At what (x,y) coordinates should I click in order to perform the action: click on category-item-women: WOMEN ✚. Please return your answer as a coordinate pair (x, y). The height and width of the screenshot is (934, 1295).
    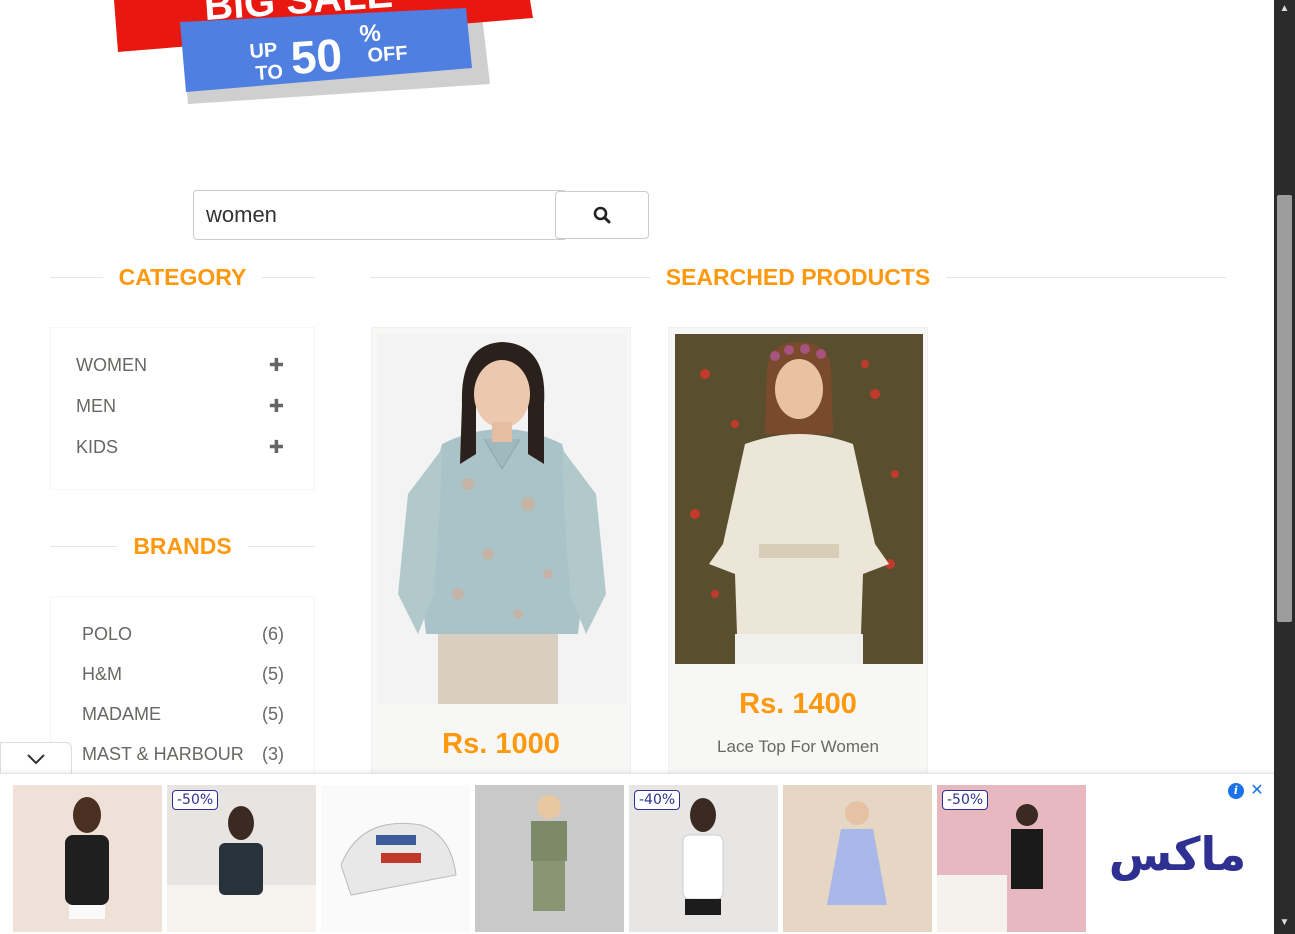
    Looking at the image, I should click on (180, 365).